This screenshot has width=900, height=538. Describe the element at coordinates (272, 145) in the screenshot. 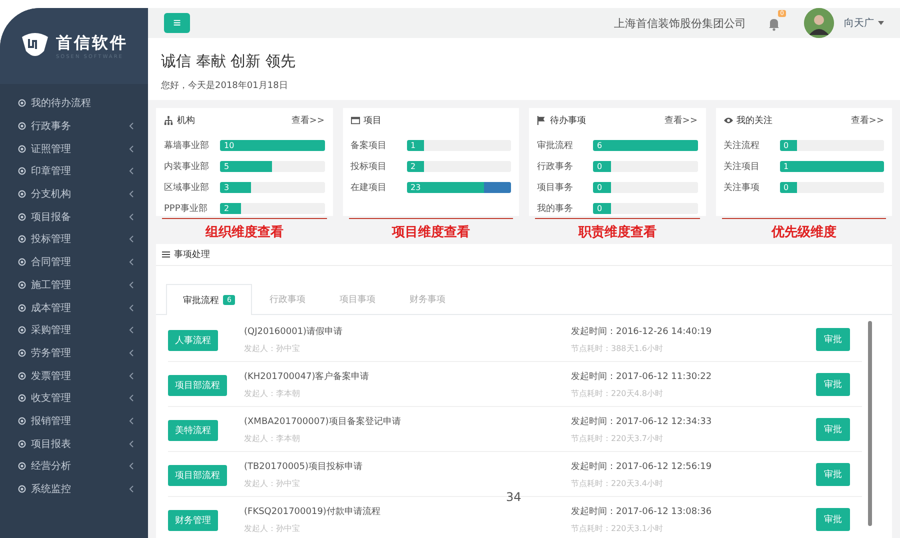

I see `bar-fill: 10` at that location.